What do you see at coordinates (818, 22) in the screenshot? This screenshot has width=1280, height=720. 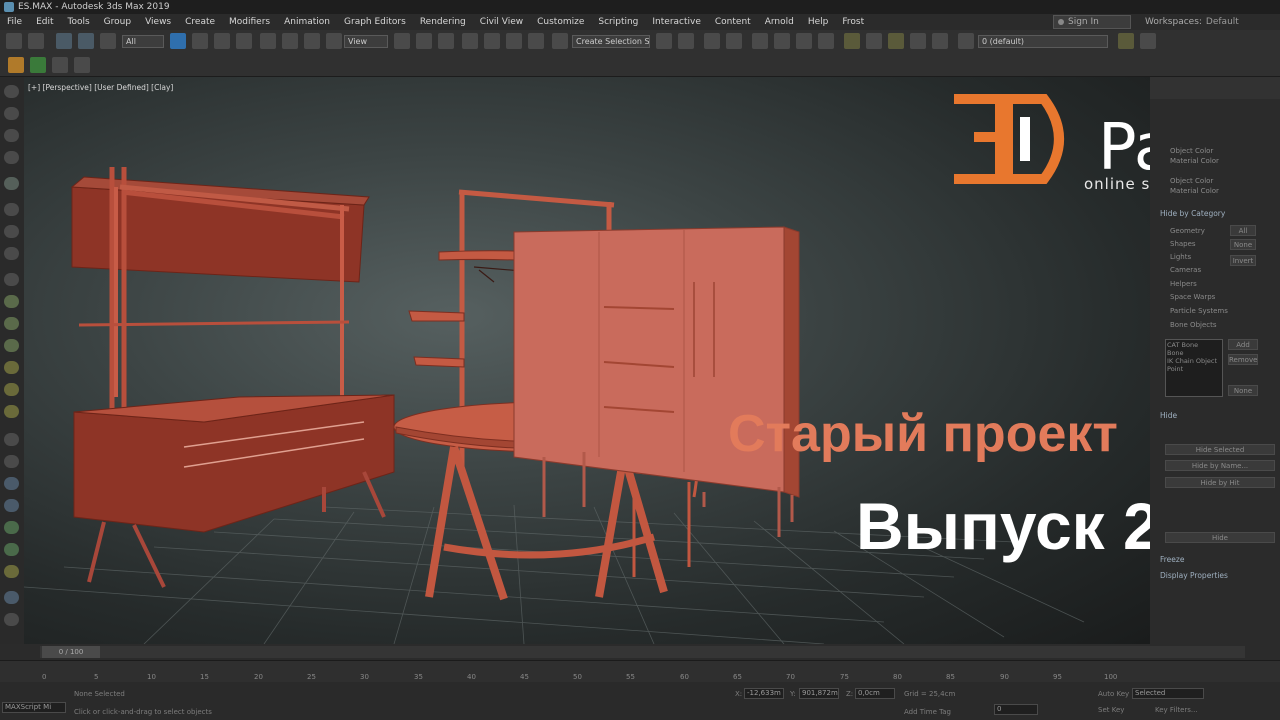 I see `menu-help: Help` at bounding box center [818, 22].